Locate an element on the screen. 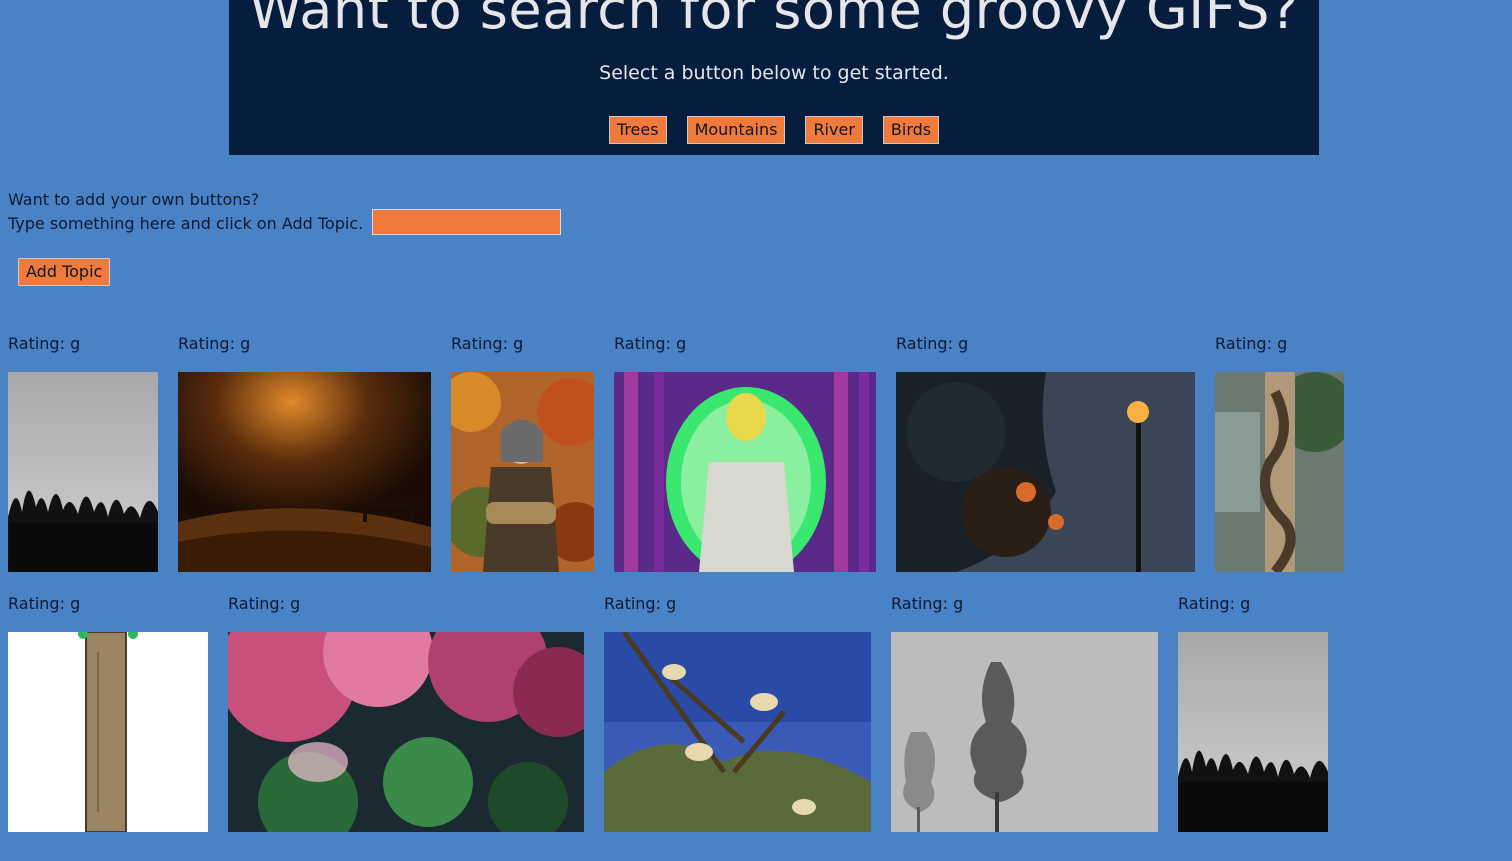 The width and height of the screenshot is (1512, 861). foggy-pines-image is located at coordinates (1024, 732).